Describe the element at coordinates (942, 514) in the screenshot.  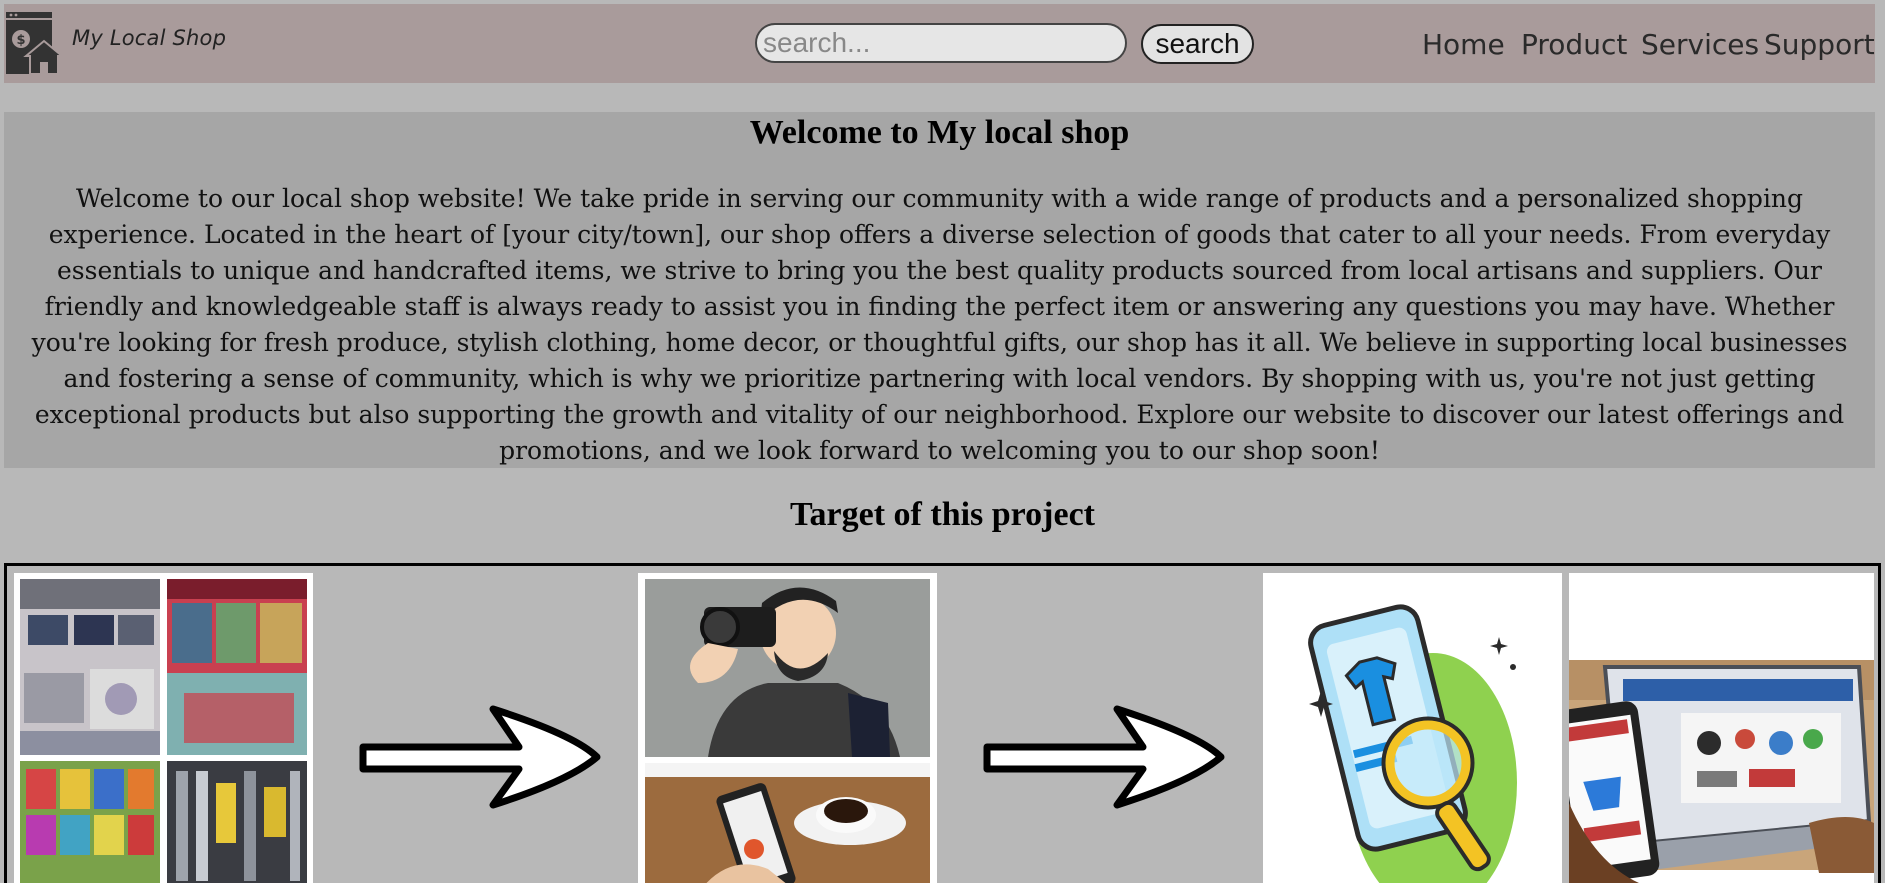
I see `target-title: Target of this project` at that location.